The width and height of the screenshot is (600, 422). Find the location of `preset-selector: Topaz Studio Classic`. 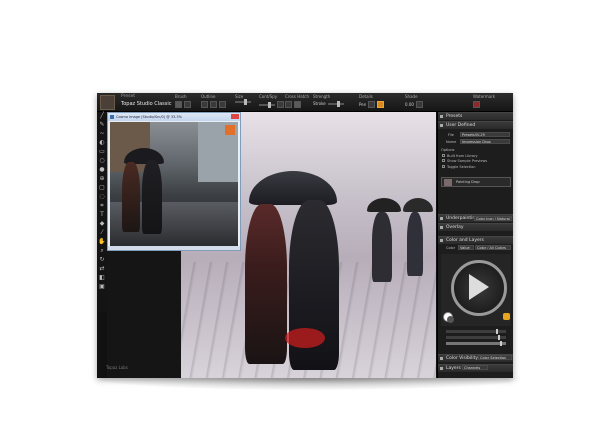

preset-selector: Topaz Studio Classic is located at coordinates (146, 104).